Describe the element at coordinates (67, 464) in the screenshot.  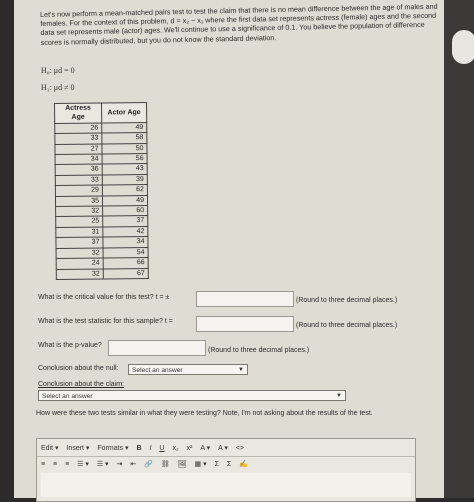
I see `align-right-icon: ≡` at that location.